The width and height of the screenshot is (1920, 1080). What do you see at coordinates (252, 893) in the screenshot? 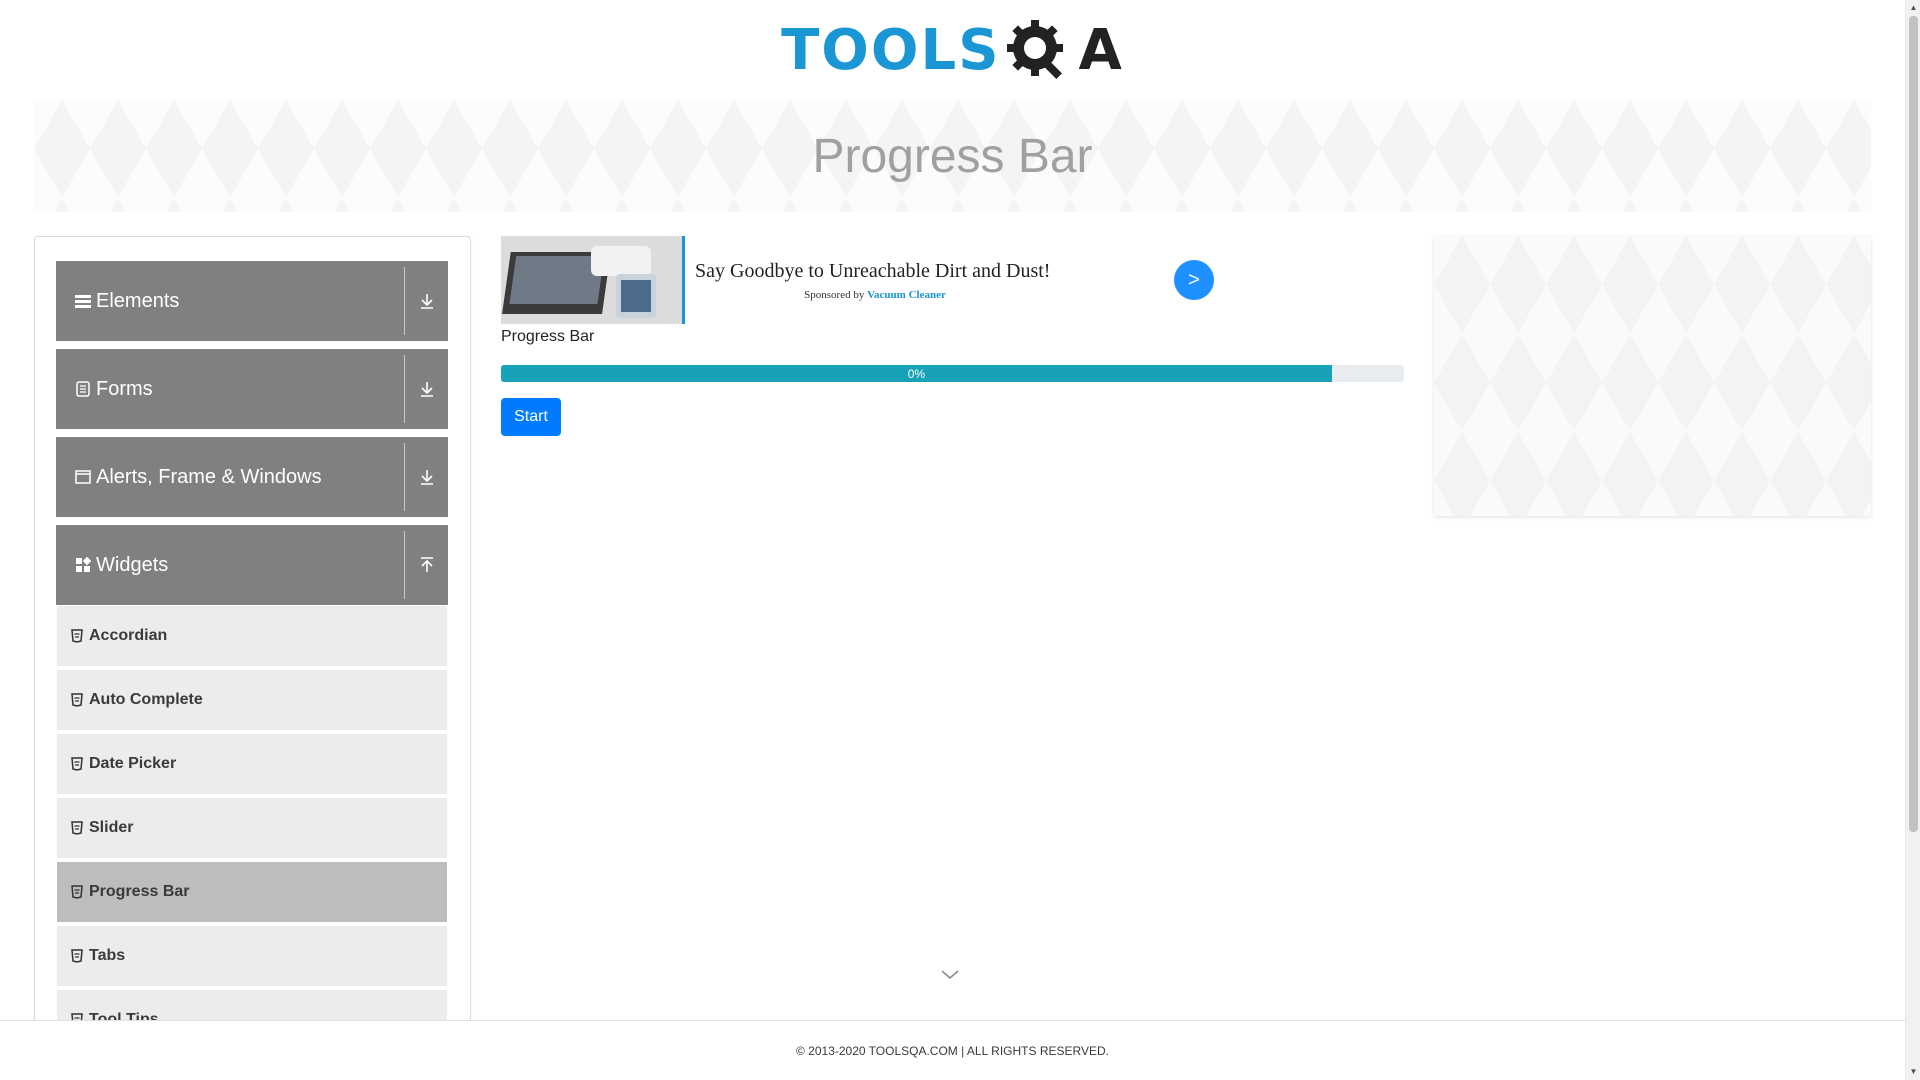
I see `sidebar-item-progress-bar: Progress Bar` at bounding box center [252, 893].